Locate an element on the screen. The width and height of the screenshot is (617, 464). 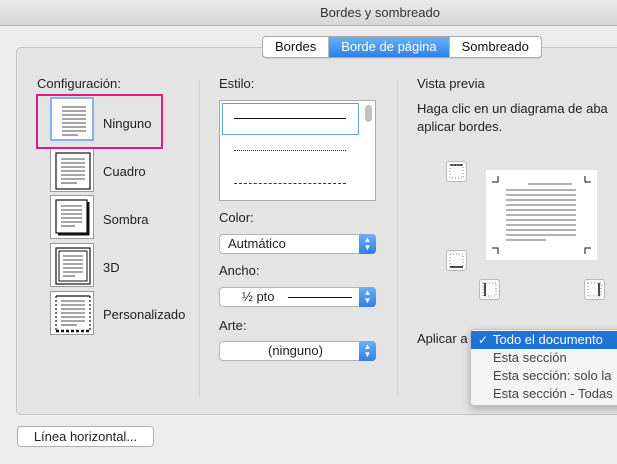
art-value: (ninguno) is located at coordinates (295, 350).